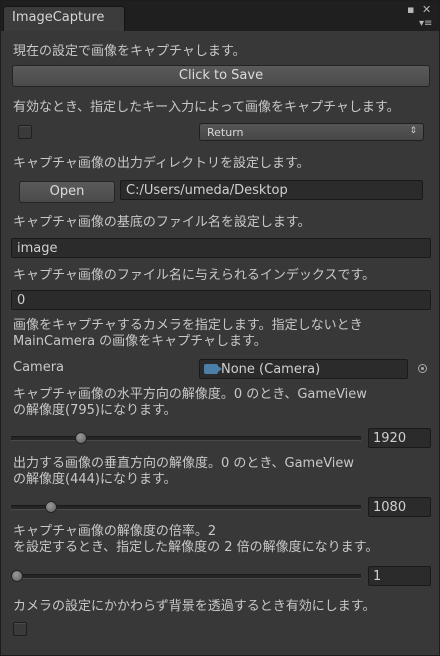 This screenshot has height=656, width=440. Describe the element at coordinates (425, 23) in the screenshot. I see `menu-icon: ▾≡` at that location.